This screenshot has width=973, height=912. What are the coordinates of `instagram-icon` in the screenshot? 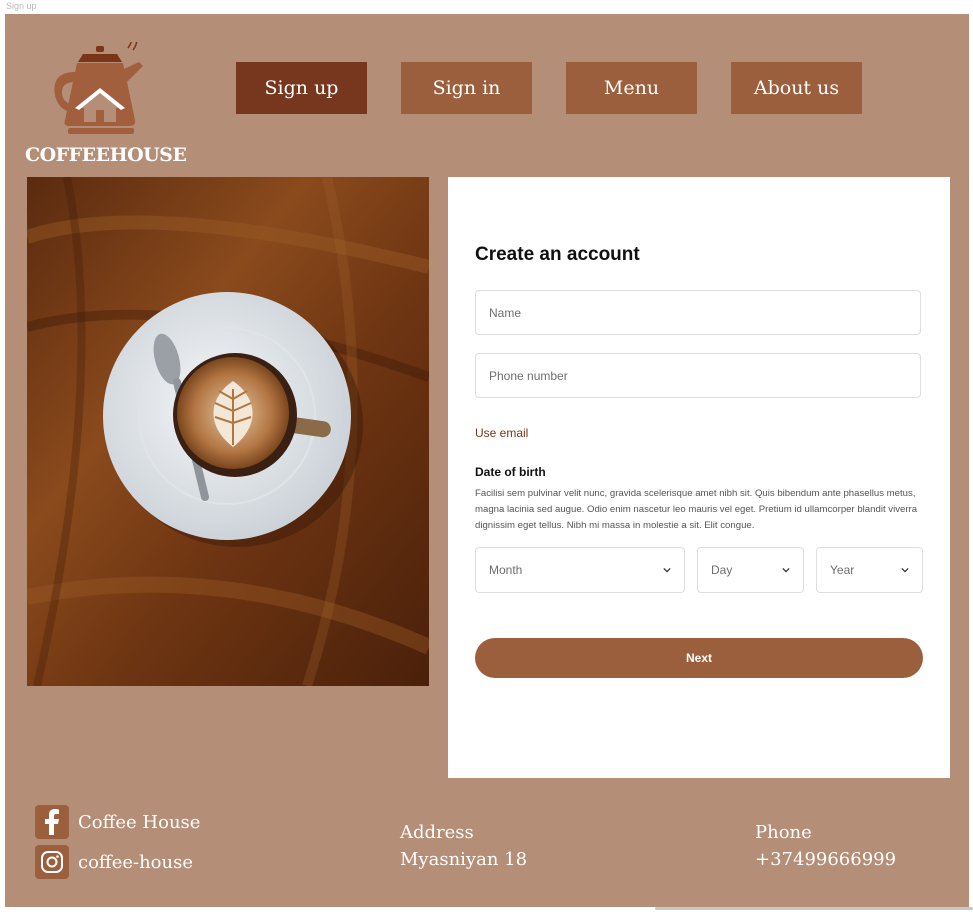 It's located at (52, 862).